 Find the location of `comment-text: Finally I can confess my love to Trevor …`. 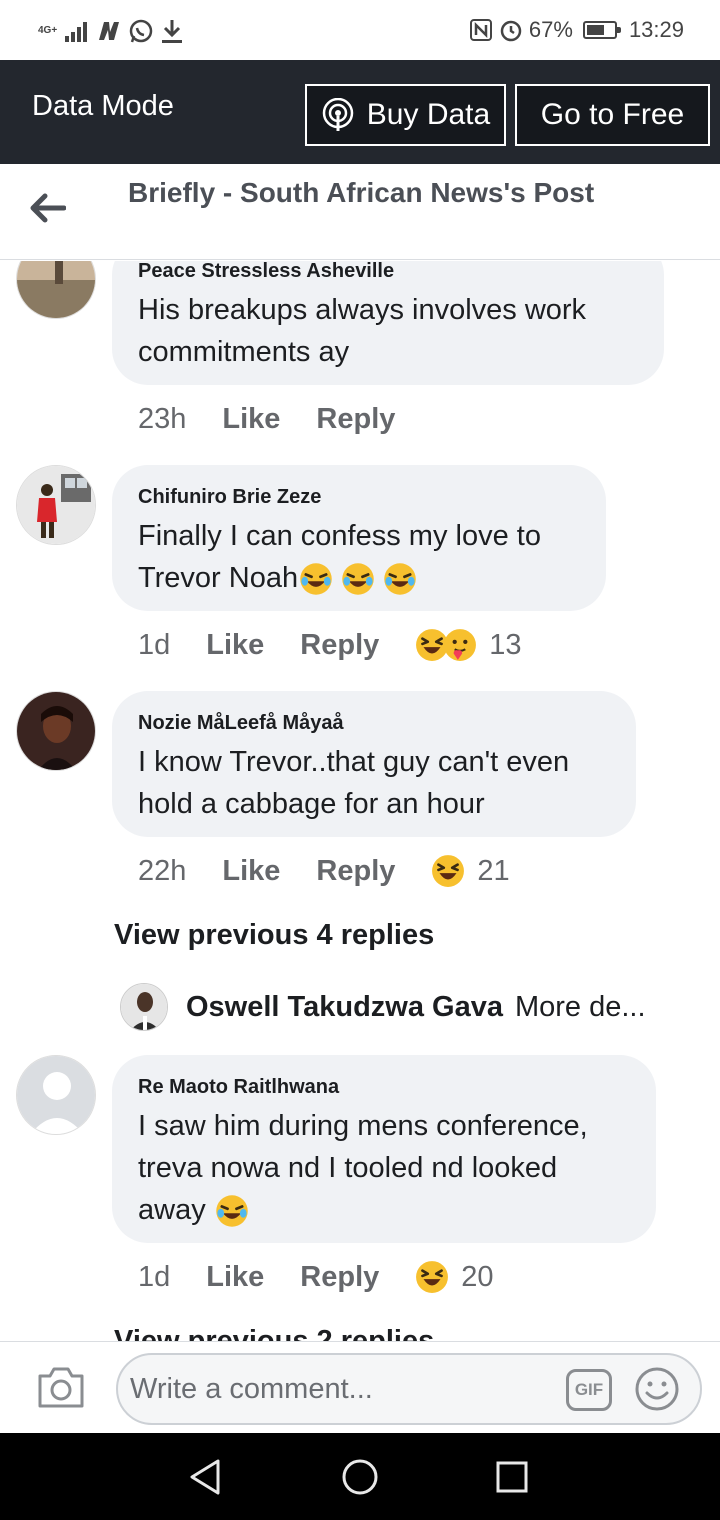

comment-text: Finally I can confess my love to Trevor … is located at coordinates (359, 557).